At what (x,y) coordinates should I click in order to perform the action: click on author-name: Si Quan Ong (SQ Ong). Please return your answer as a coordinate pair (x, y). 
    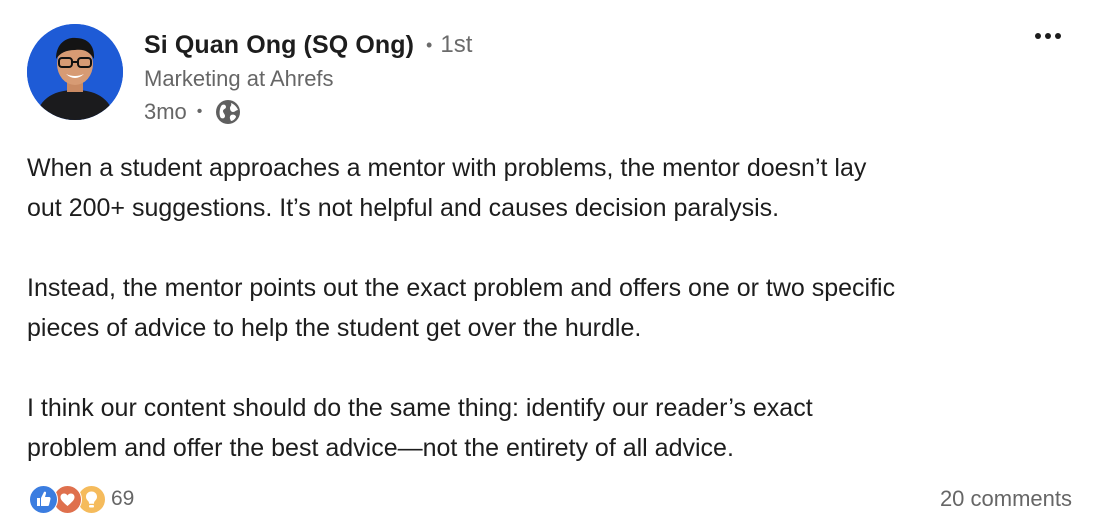
    Looking at the image, I should click on (279, 45).